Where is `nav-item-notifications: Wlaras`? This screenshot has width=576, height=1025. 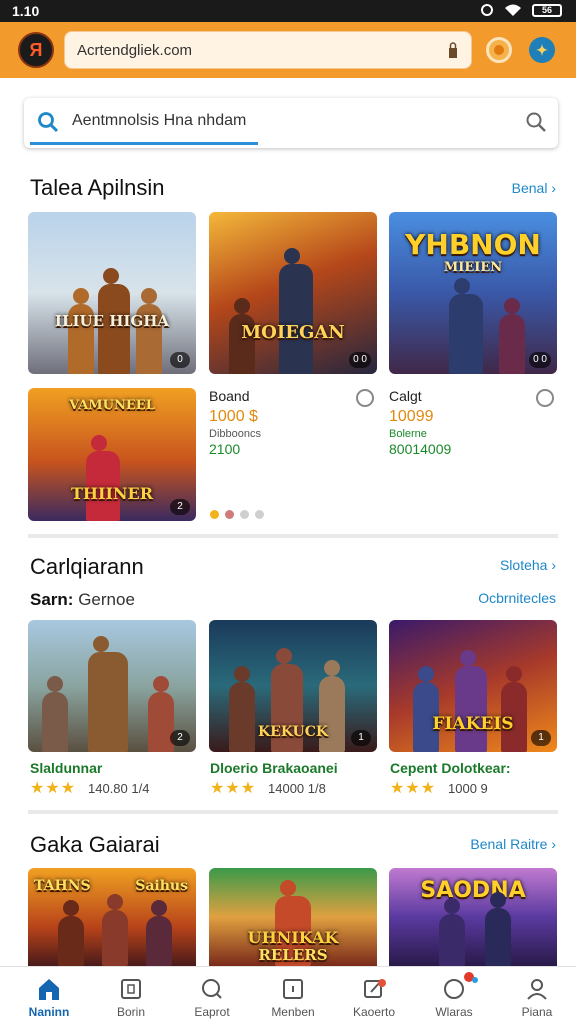 nav-item-notifications: Wlaras is located at coordinates (454, 996).